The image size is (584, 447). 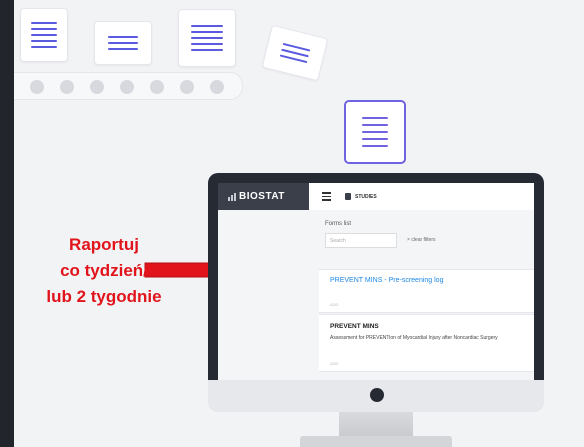 What do you see at coordinates (421, 197) in the screenshot?
I see `app-header: STUDIES` at bounding box center [421, 197].